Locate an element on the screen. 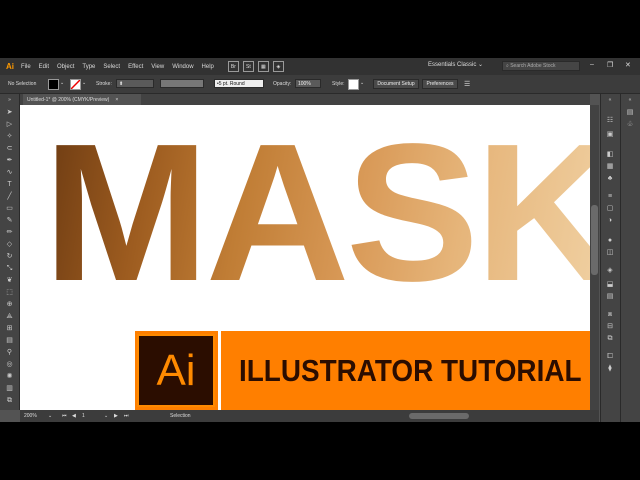  last-artboard-icon: ⏭ is located at coordinates (126, 416).